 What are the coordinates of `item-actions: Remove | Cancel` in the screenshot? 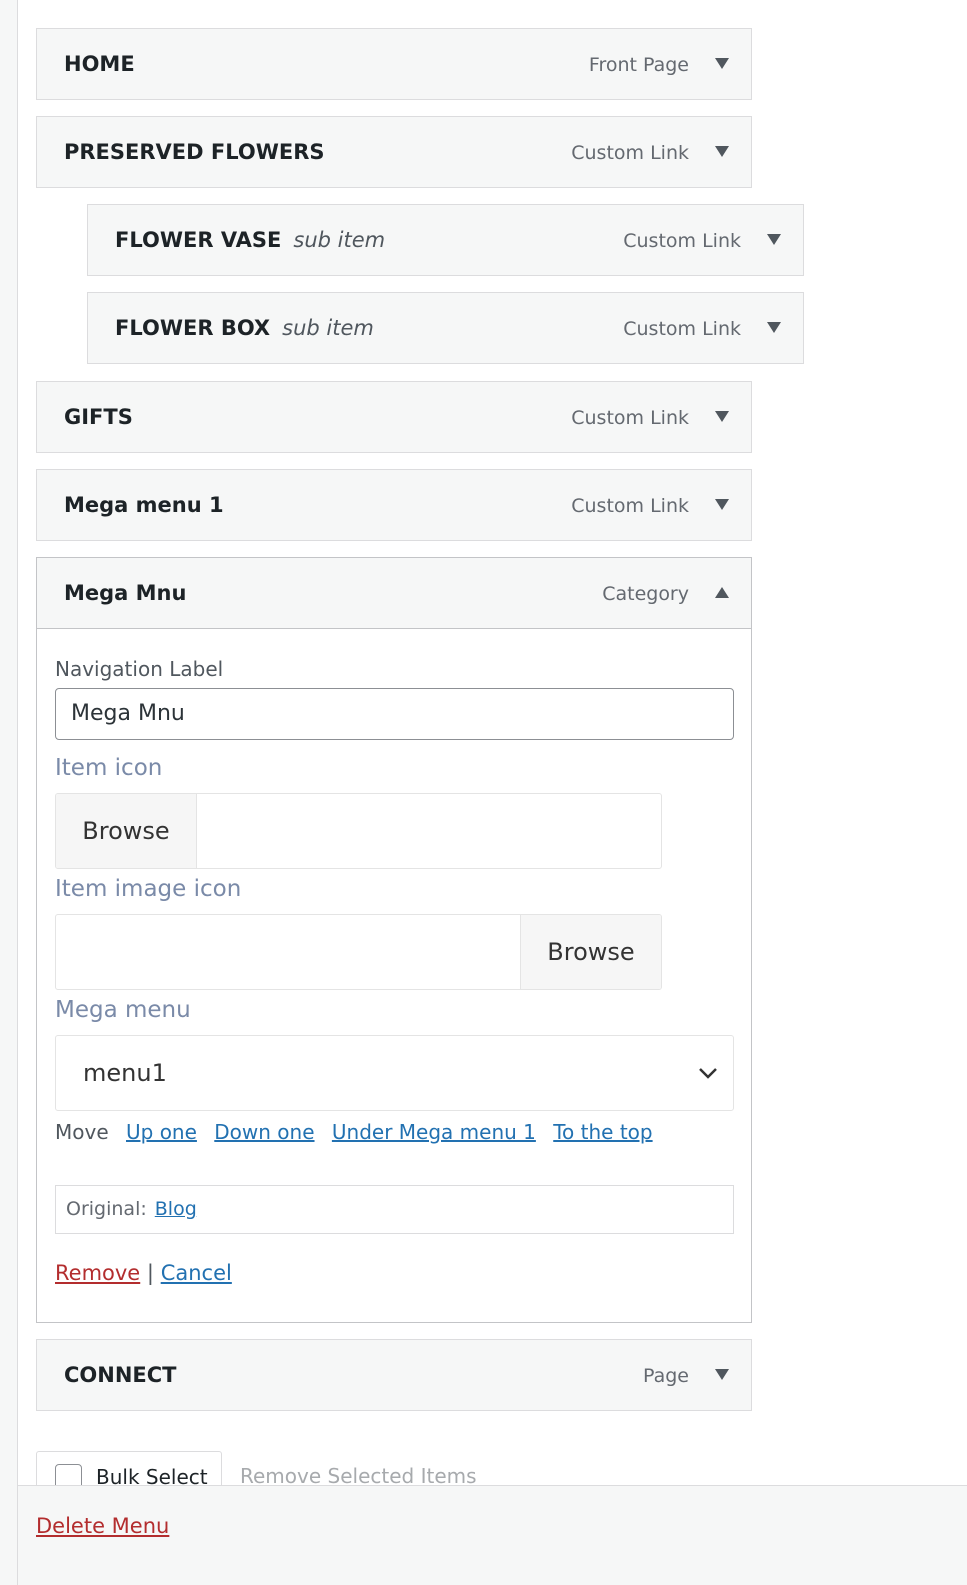 It's located at (143, 1273).